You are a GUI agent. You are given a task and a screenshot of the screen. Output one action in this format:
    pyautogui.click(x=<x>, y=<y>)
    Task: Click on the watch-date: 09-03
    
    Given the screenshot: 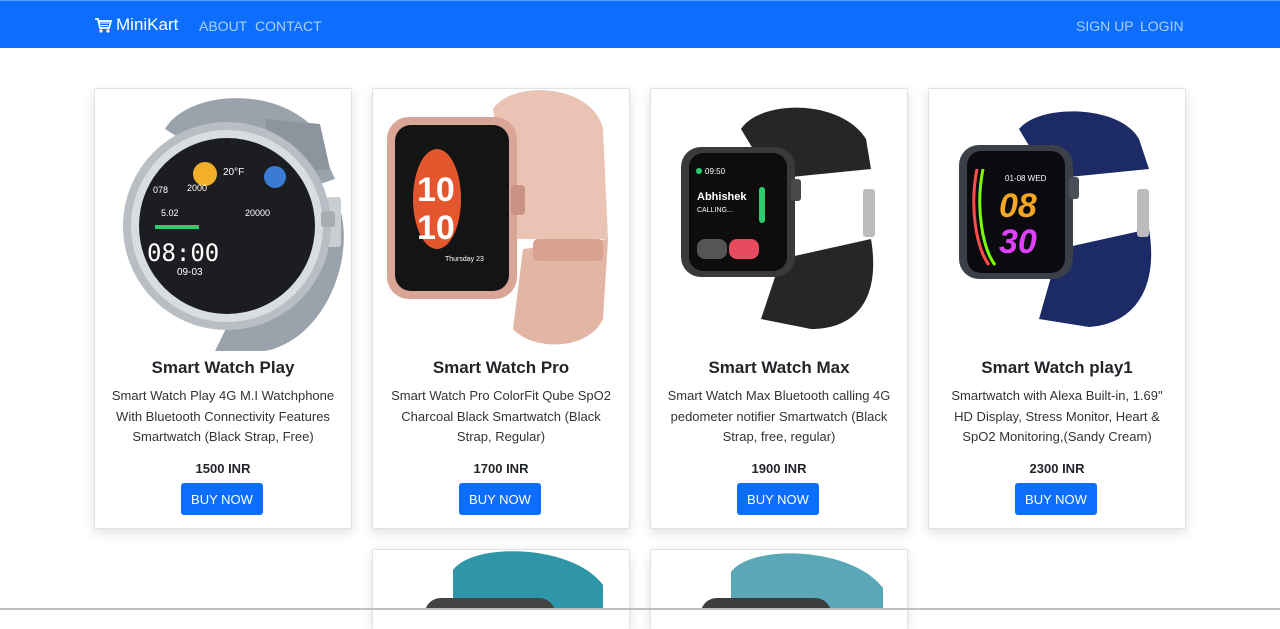 What is the action you would take?
    pyautogui.click(x=190, y=272)
    